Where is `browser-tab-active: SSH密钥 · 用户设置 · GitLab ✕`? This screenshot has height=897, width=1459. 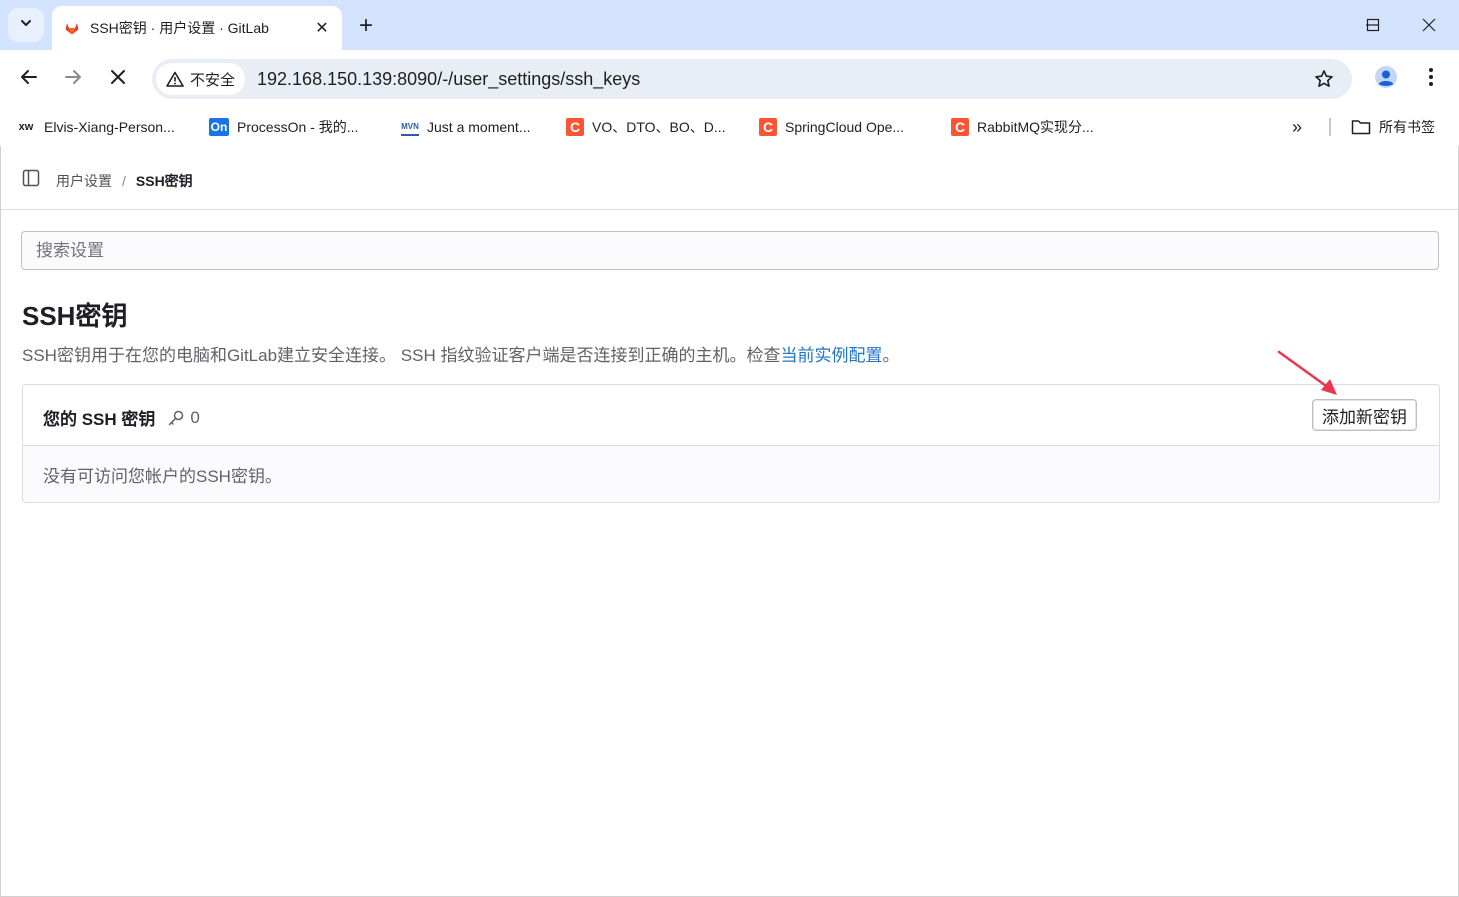
browser-tab-active: SSH密钥 · 用户设置 · GitLab ✕ is located at coordinates (197, 28).